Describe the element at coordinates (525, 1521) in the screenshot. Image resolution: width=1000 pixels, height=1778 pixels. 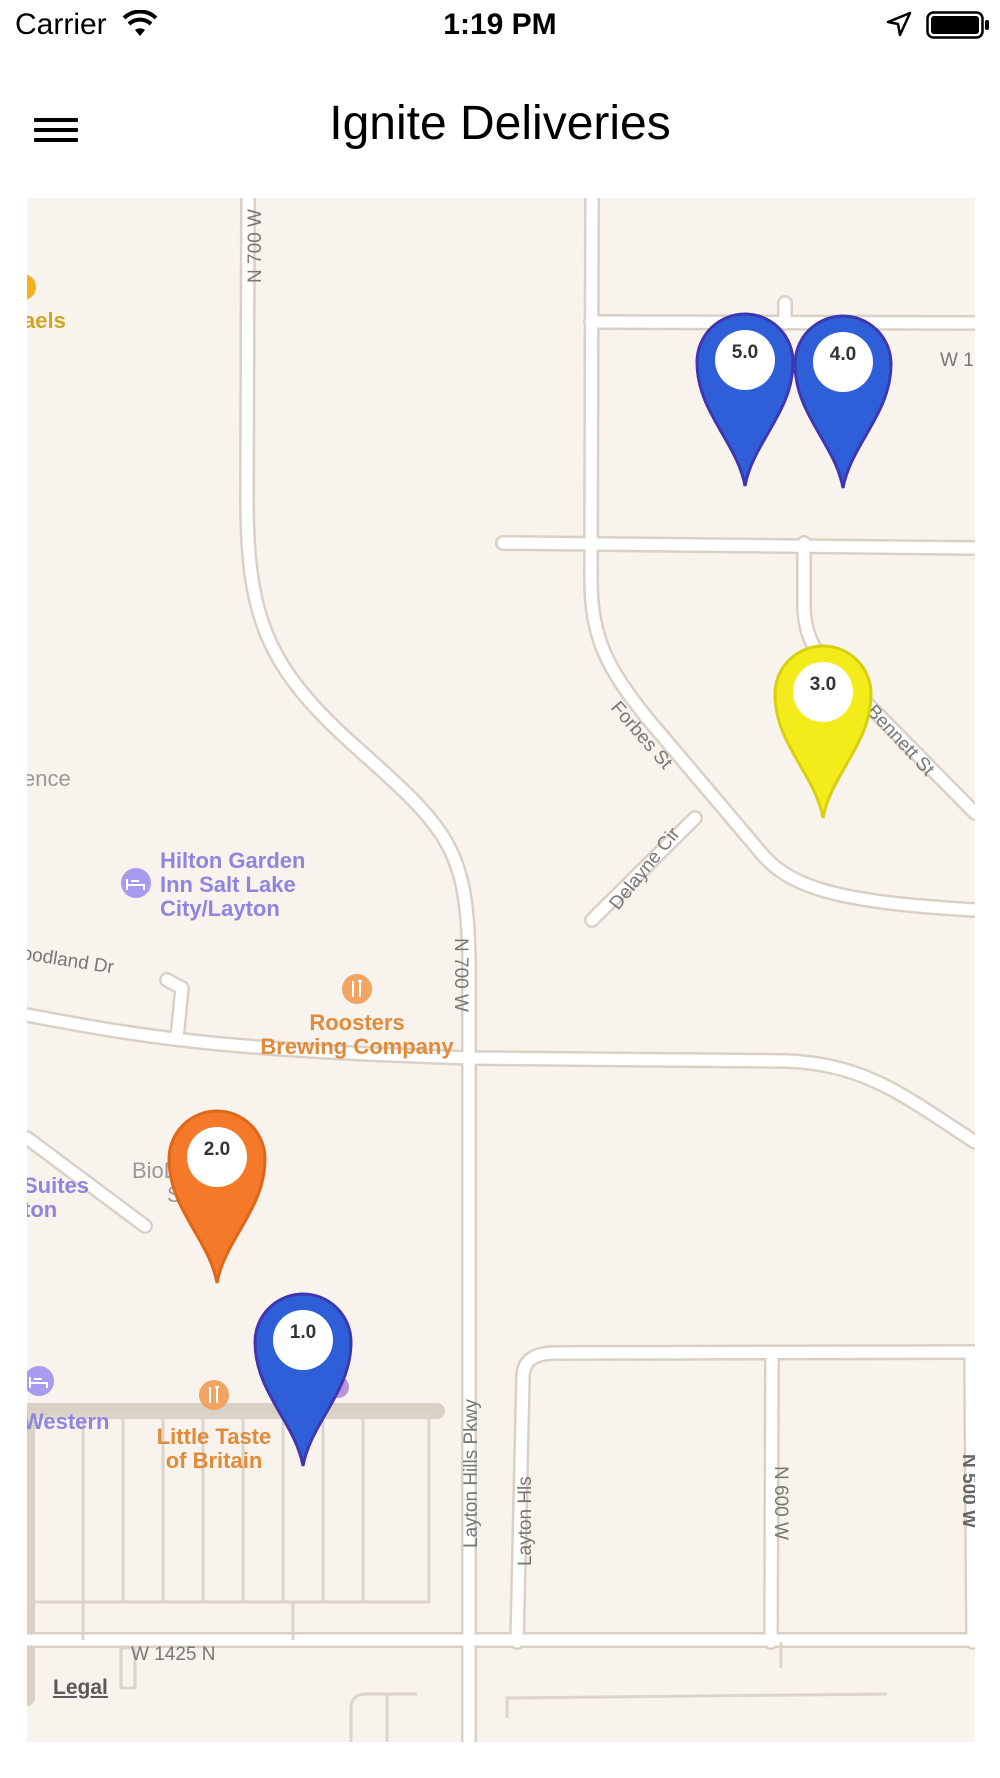
I see `street-label-layton-hls: Layton Hls` at that location.